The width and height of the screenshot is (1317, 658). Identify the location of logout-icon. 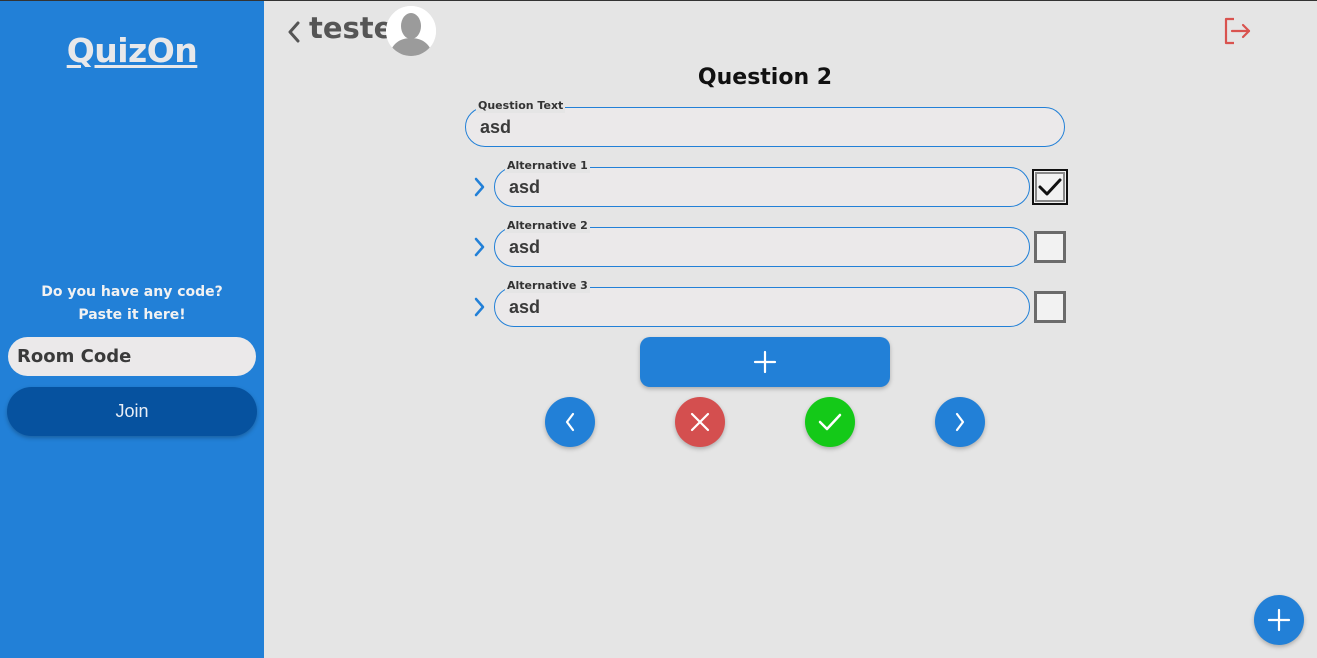
(1237, 31).